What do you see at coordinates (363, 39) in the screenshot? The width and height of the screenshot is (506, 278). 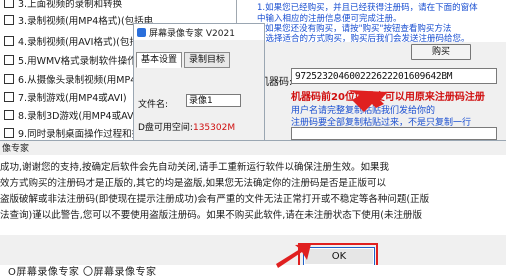 I see `instruction-line: ，选择适合的方式购买，购买后我们会发送注册码给您。` at bounding box center [363, 39].